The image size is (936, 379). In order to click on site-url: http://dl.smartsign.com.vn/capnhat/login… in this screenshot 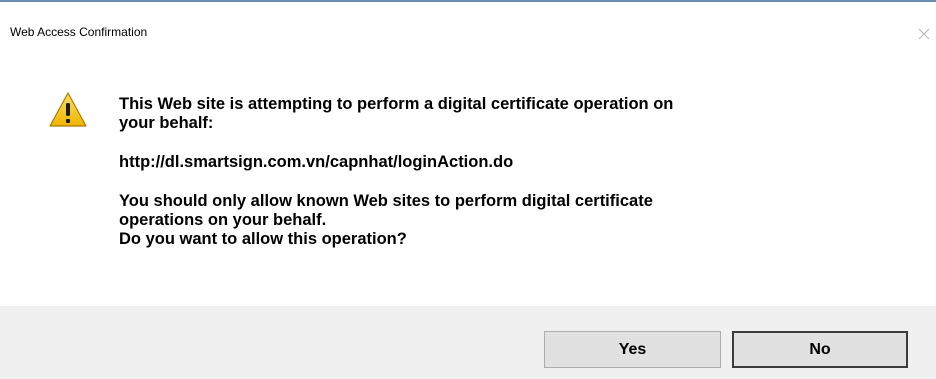, I will do `click(316, 162)`.